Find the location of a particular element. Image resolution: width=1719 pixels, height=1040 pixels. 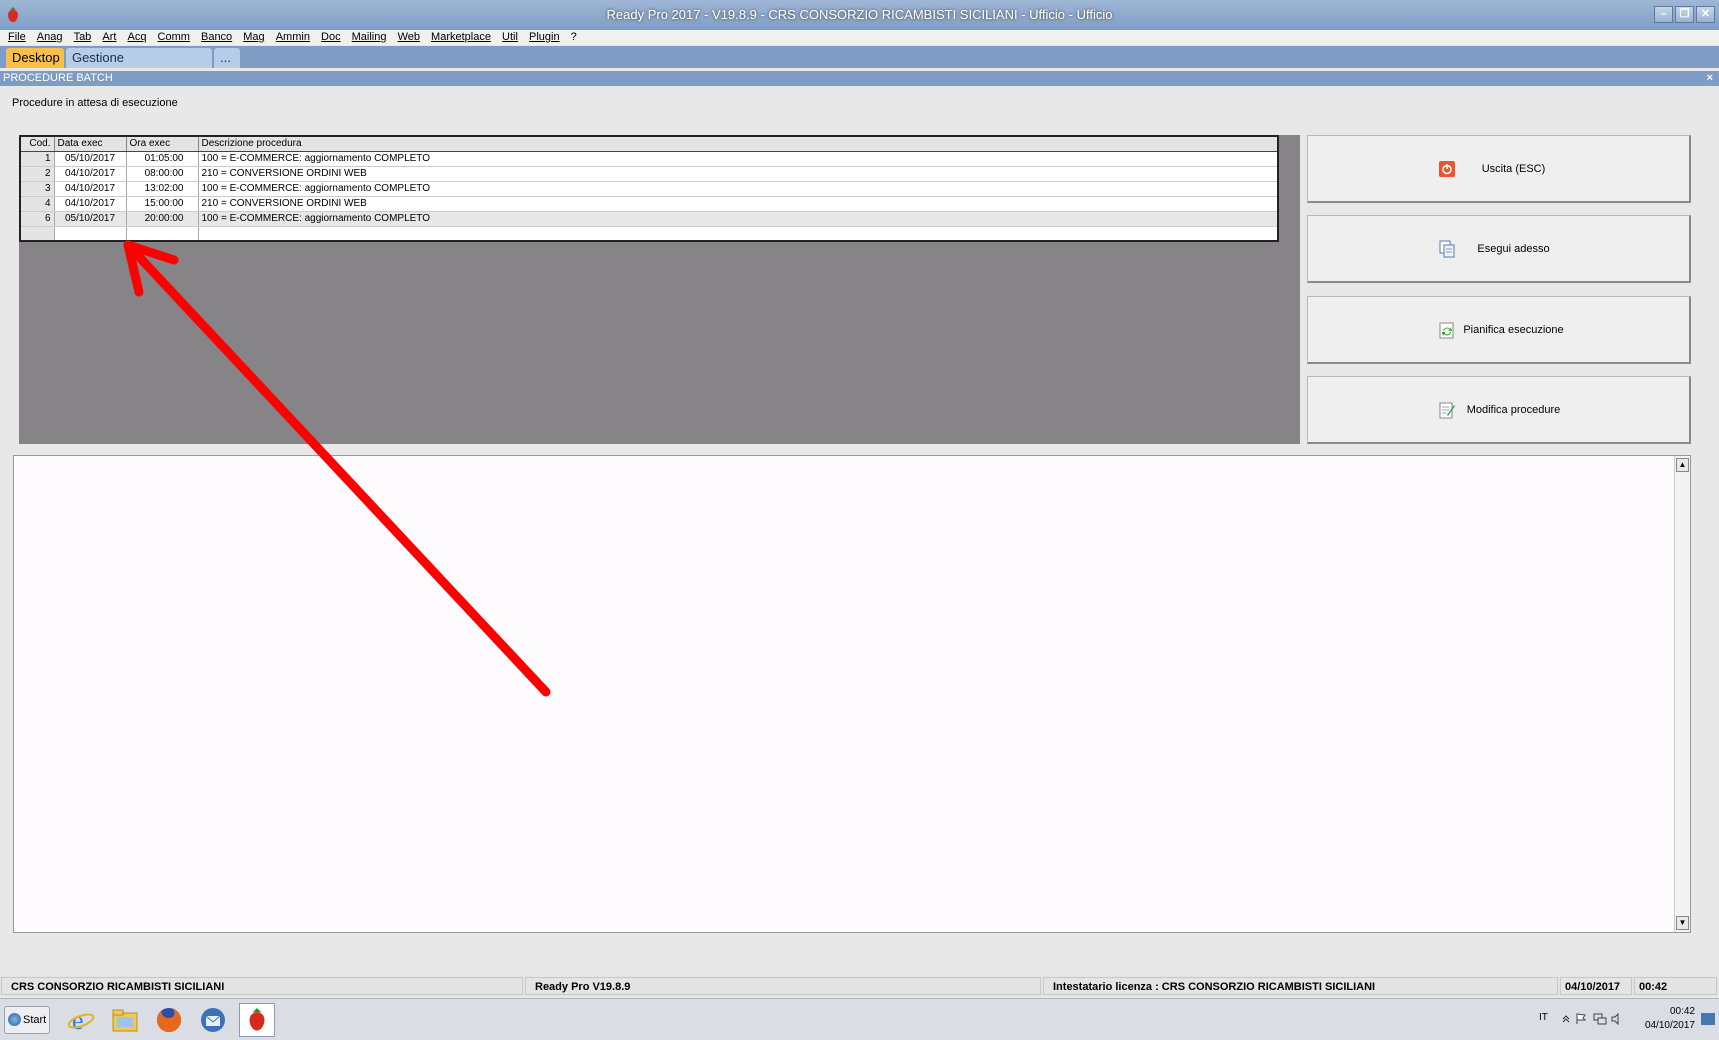

scroll-down-icon: ▼ is located at coordinates (1682, 923).